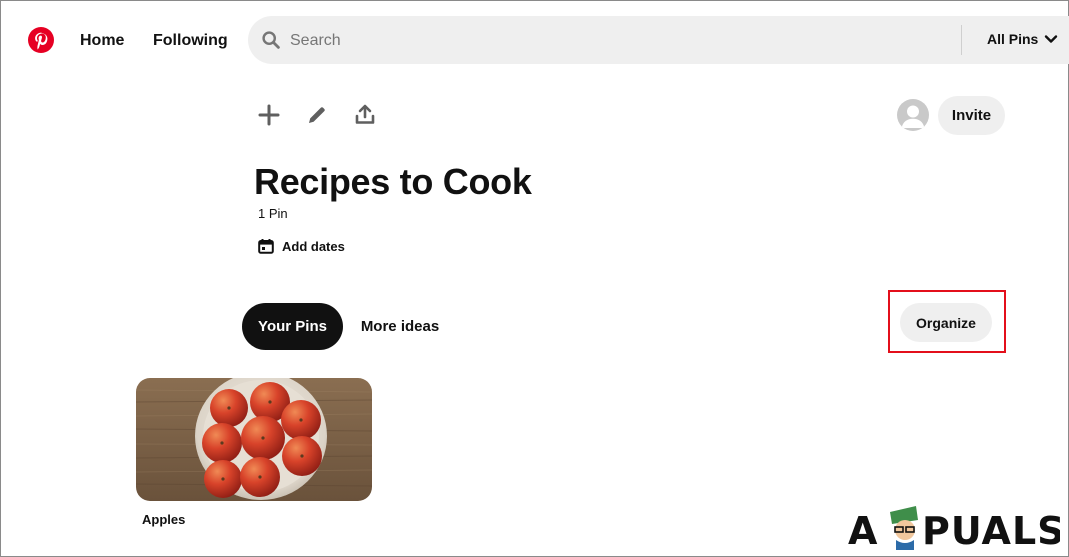 The height and width of the screenshot is (557, 1069). I want to click on appuals-watermark: A PUALS, so click(954, 529).